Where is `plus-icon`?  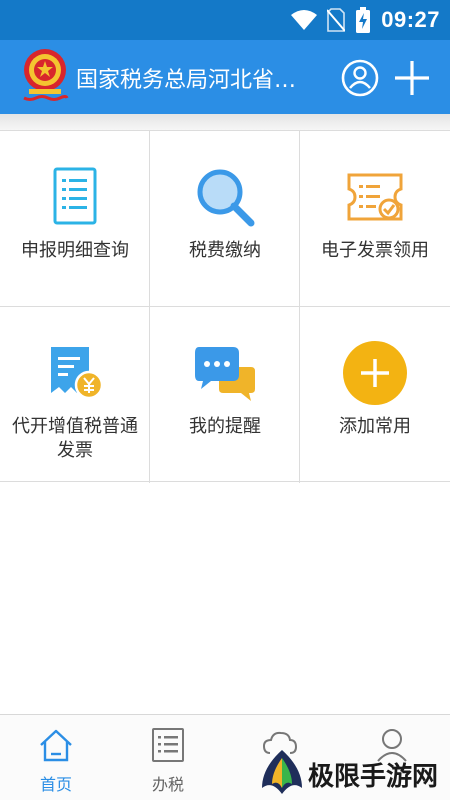 plus-icon is located at coordinates (412, 78).